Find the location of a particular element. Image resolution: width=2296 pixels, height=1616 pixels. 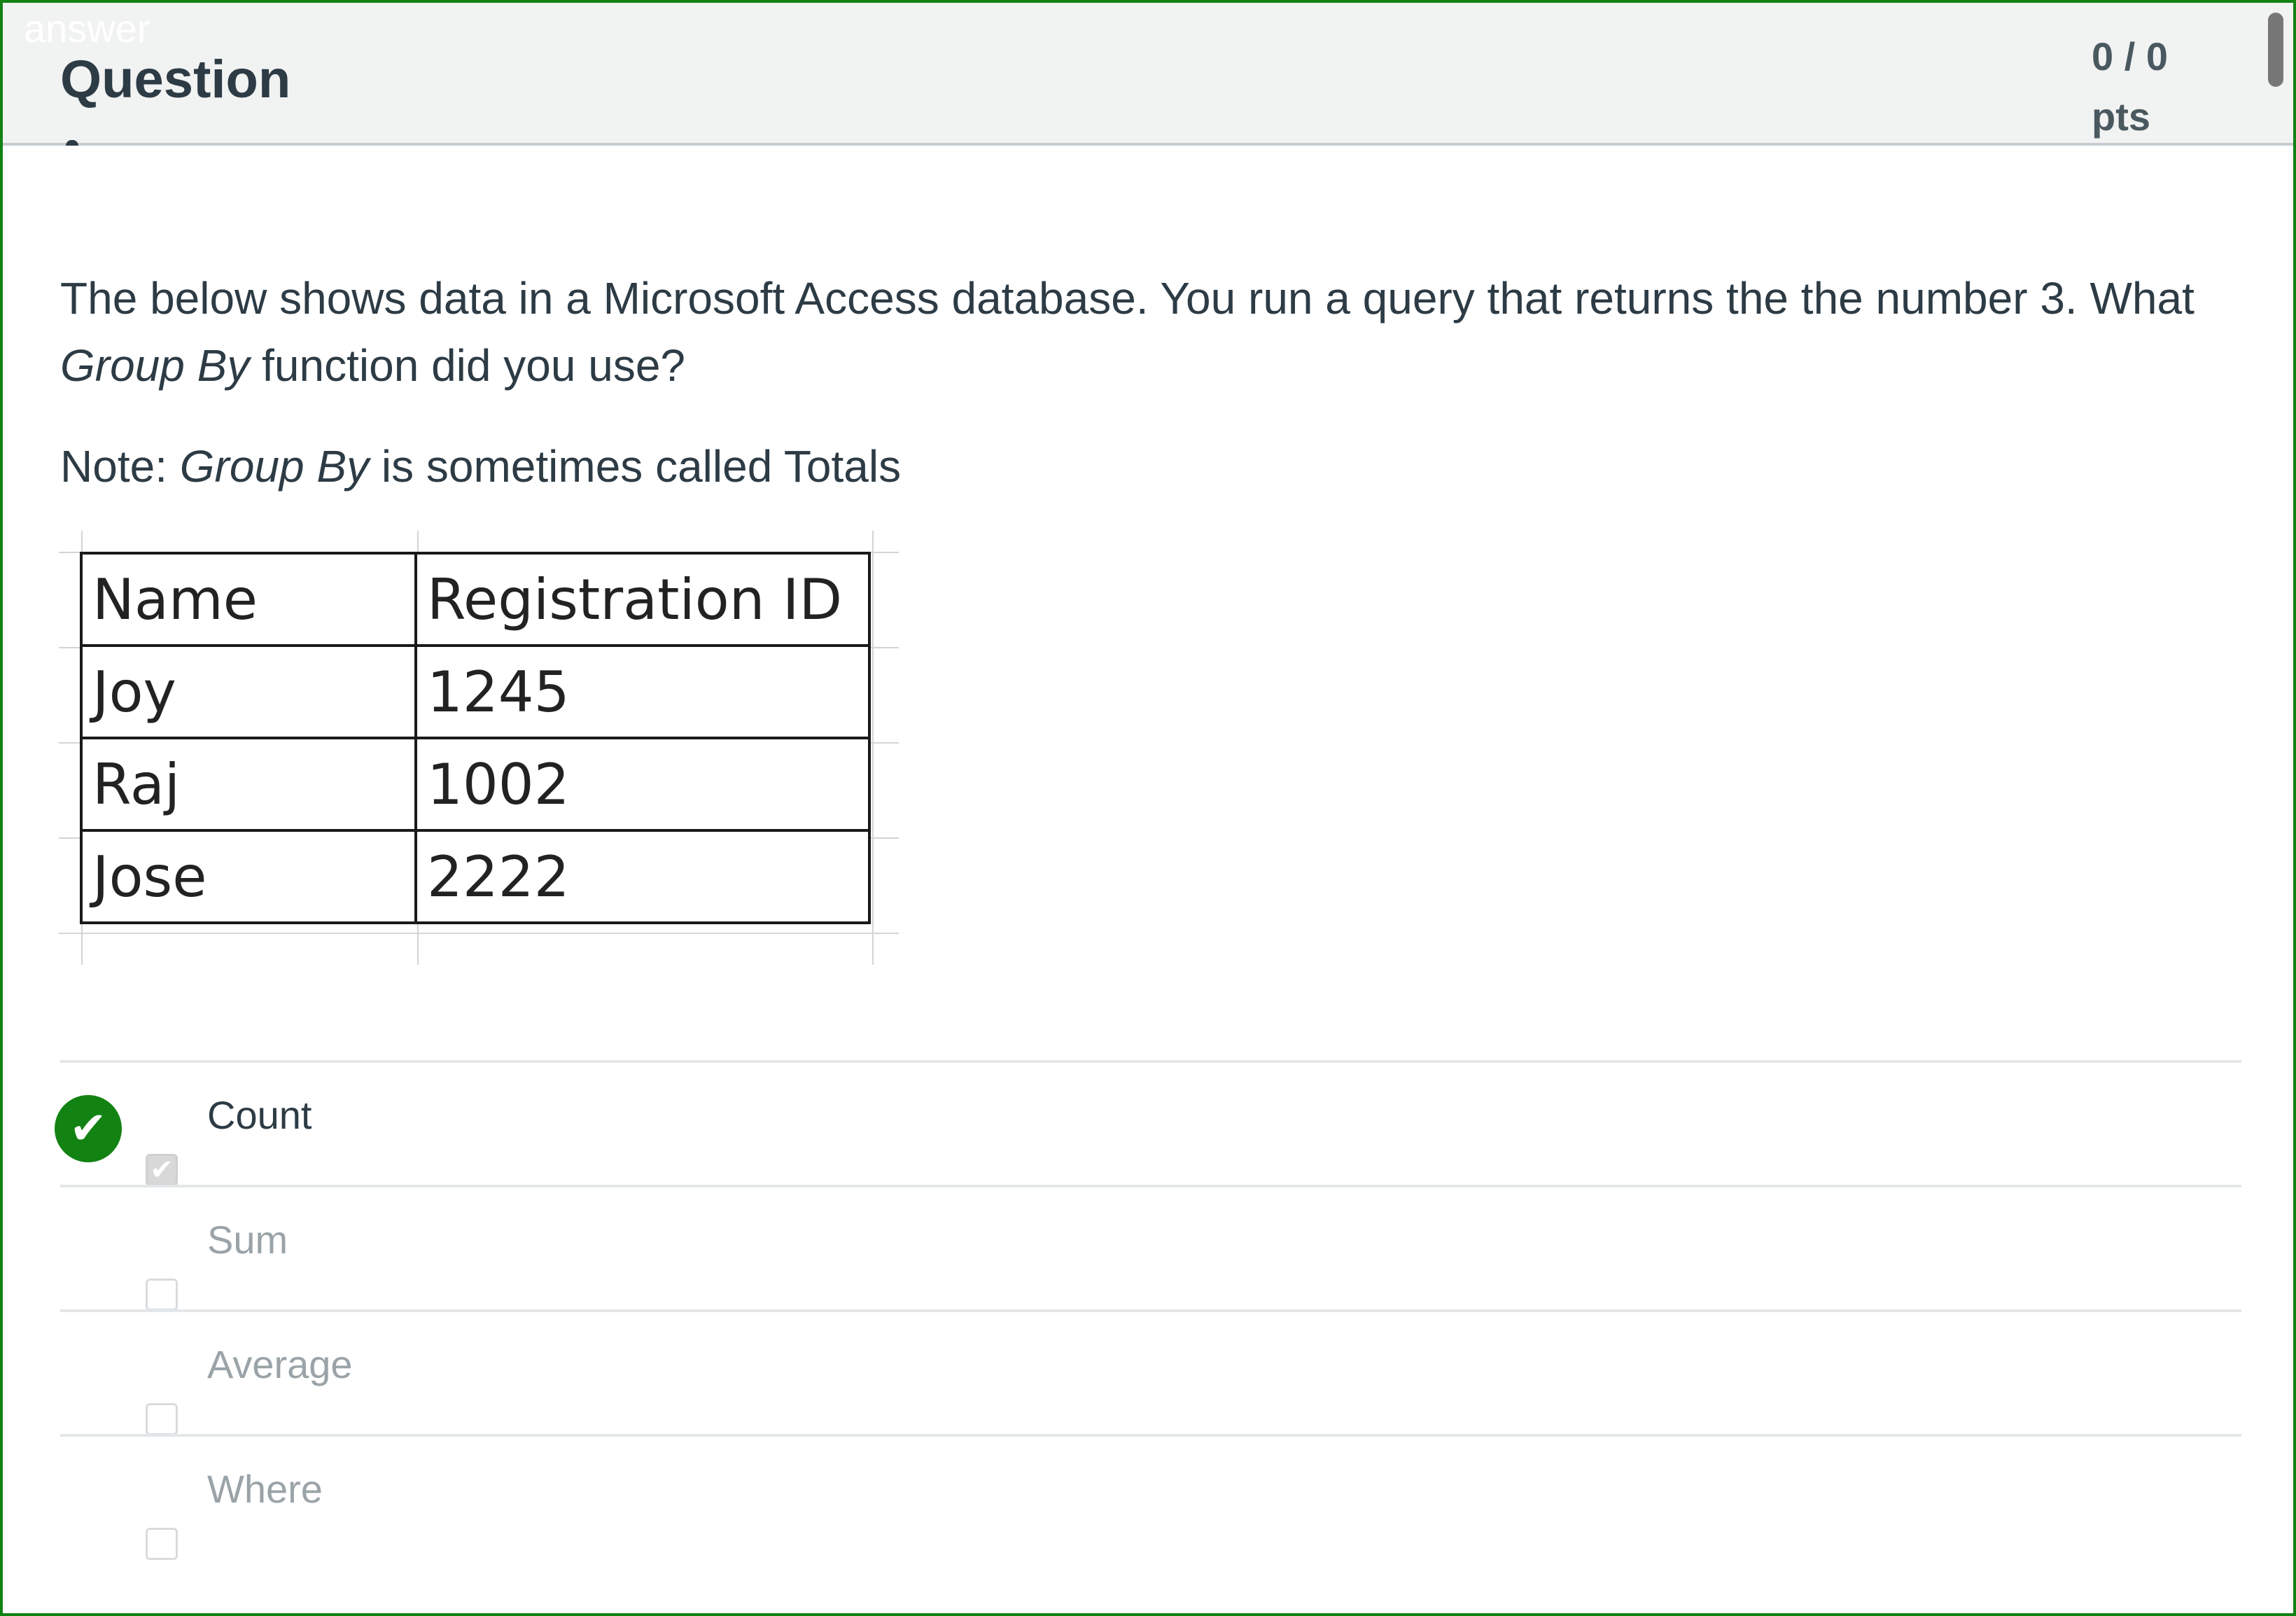

answer-label: Average is located at coordinates (280, 1364).